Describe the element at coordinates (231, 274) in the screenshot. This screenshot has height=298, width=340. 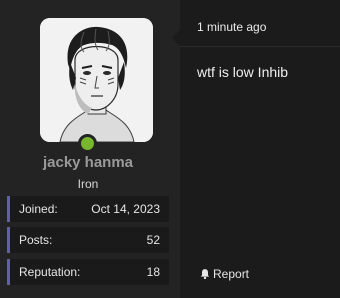
I see `report-label: Report` at that location.